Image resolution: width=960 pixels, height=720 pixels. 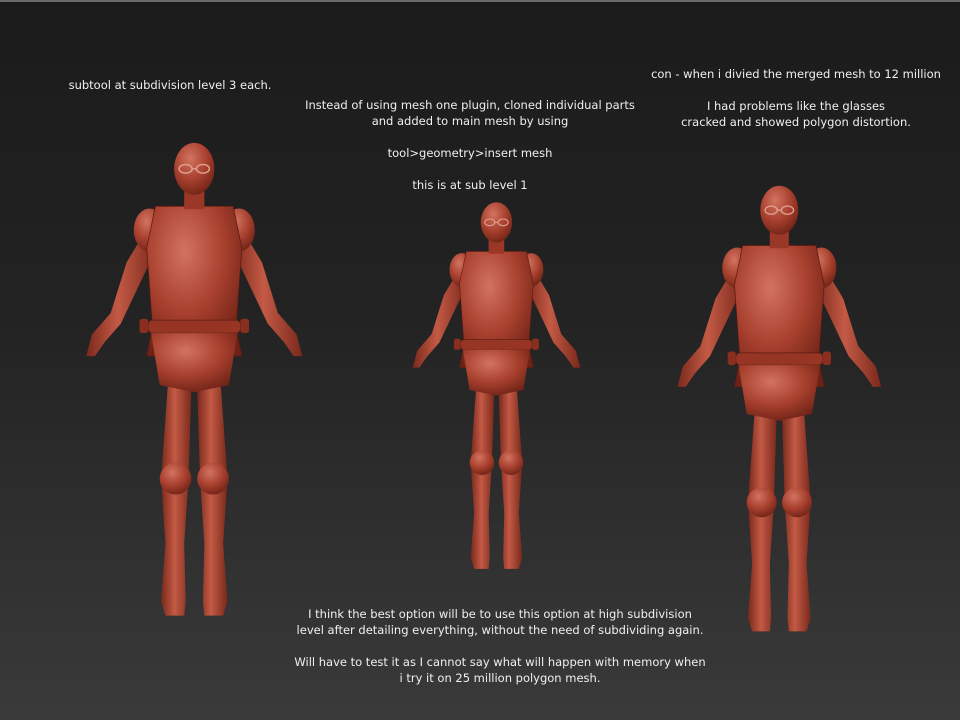 I want to click on note-left-subtool-level: subtool at subdivision level 3 each., so click(x=170, y=85).